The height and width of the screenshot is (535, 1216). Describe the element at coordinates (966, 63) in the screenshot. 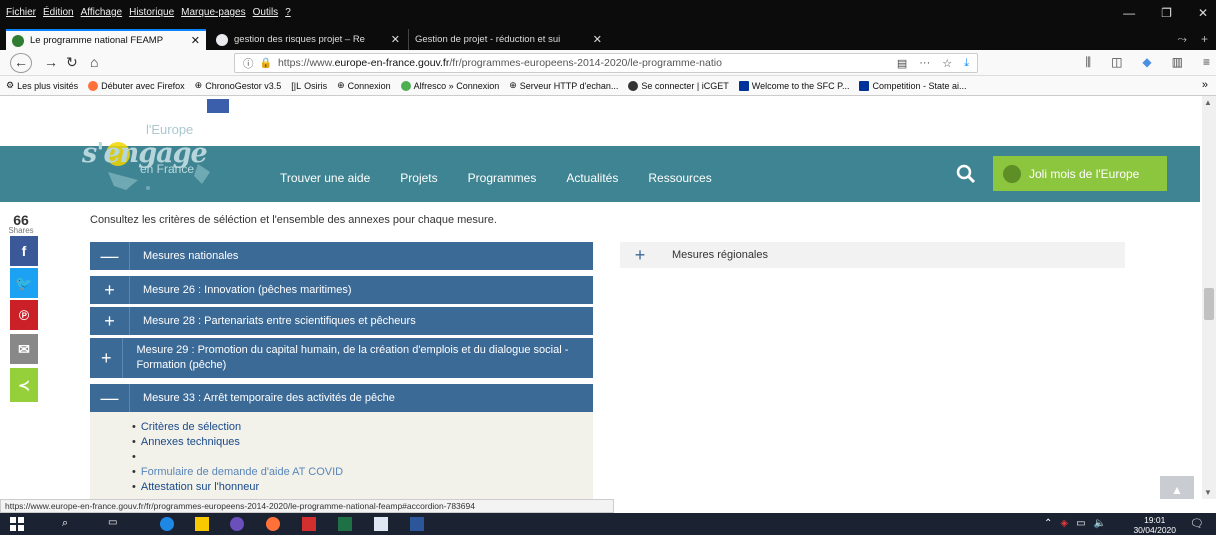

I see `download-icon: ⤓` at that location.